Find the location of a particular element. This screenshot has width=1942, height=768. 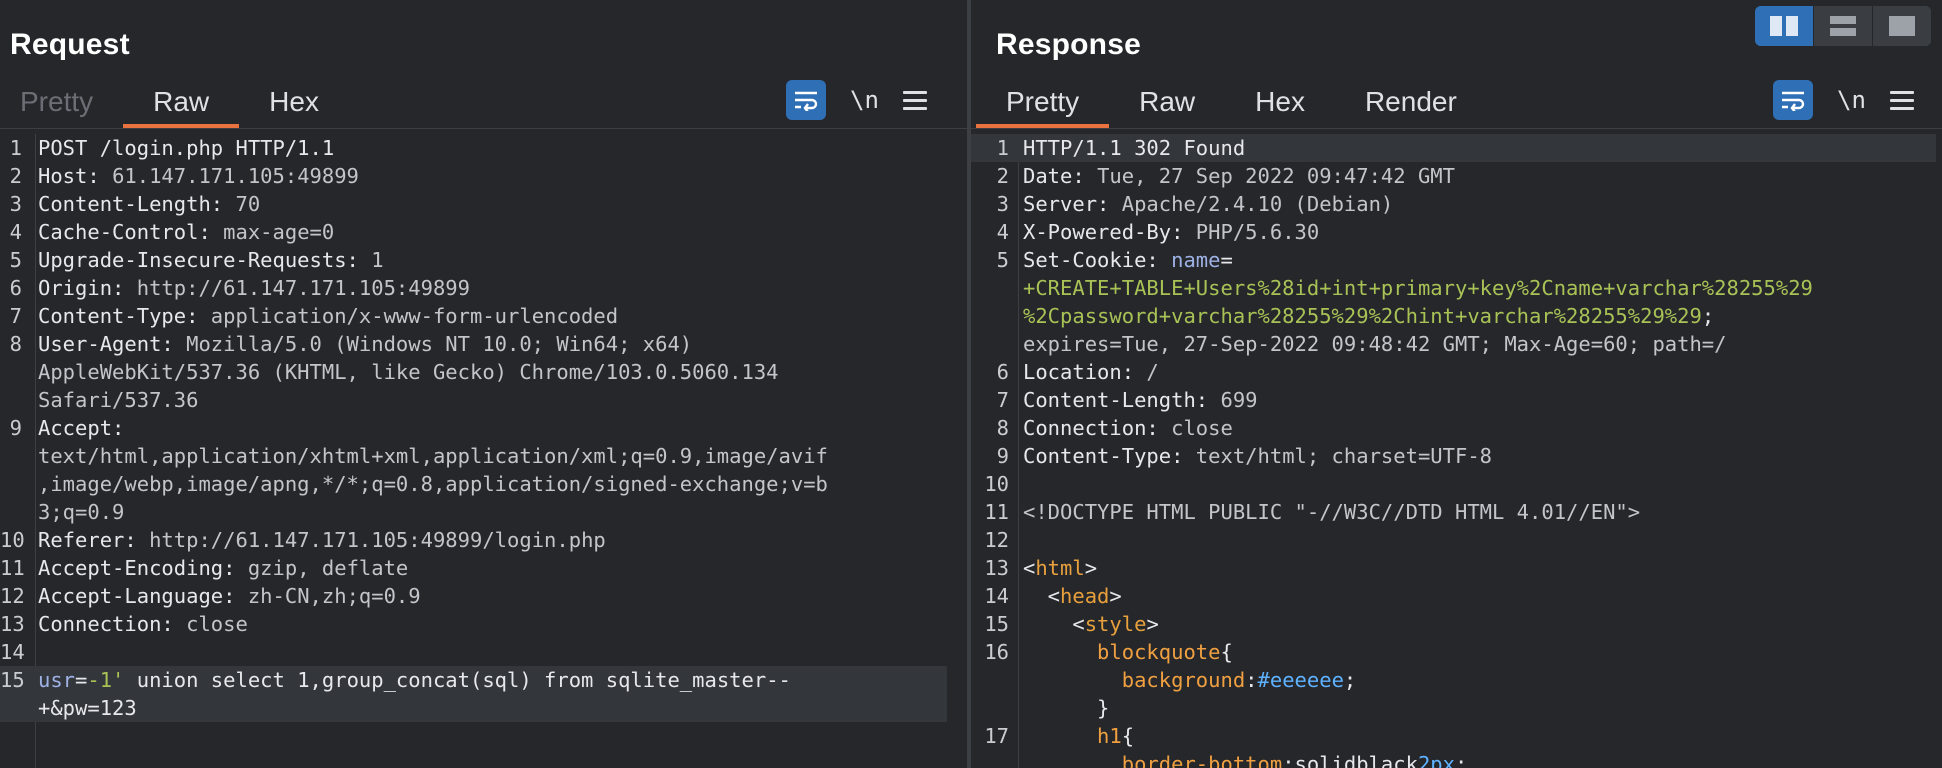

line-number: 3 is located at coordinates (1002, 204).